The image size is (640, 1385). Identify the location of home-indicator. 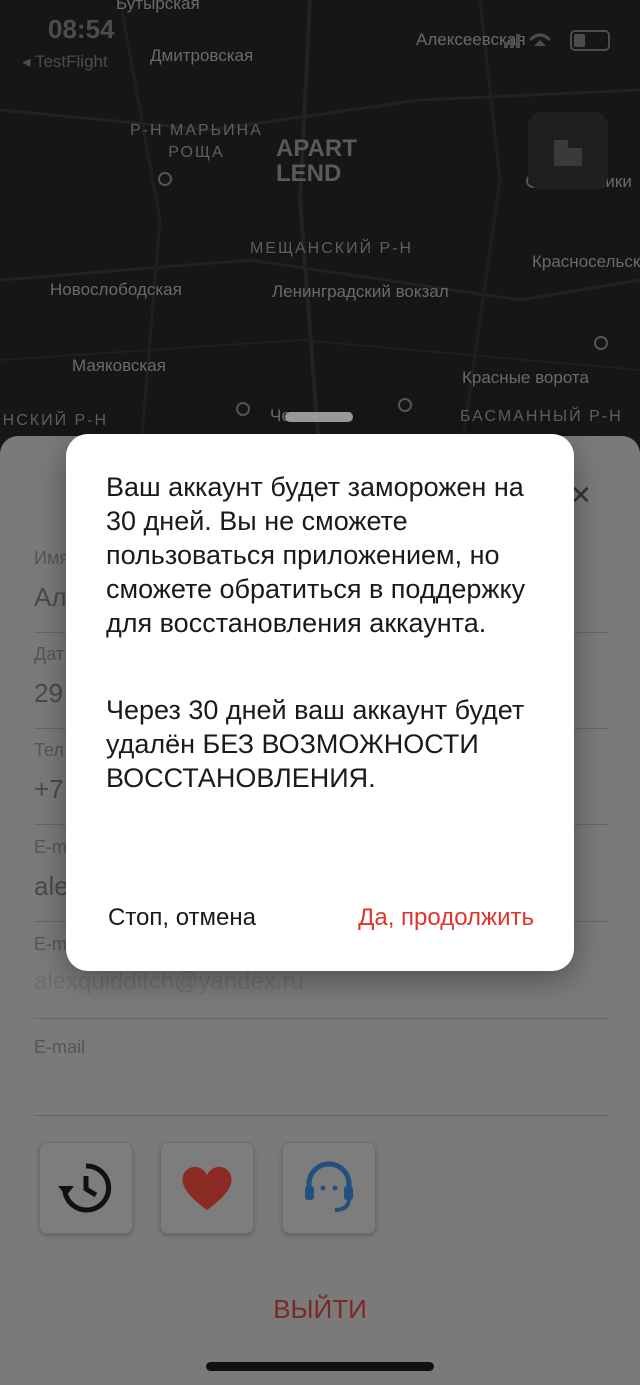
(320, 1366).